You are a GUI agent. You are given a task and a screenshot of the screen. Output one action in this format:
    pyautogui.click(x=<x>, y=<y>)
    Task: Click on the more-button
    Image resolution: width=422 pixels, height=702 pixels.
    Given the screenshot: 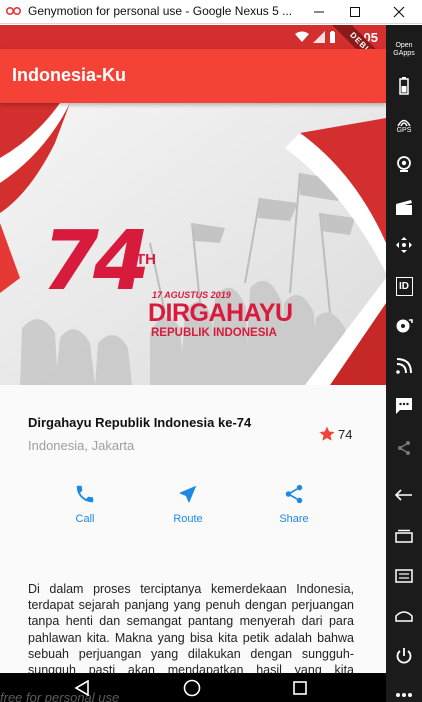 What is the action you would take?
    pyautogui.click(x=404, y=691)
    